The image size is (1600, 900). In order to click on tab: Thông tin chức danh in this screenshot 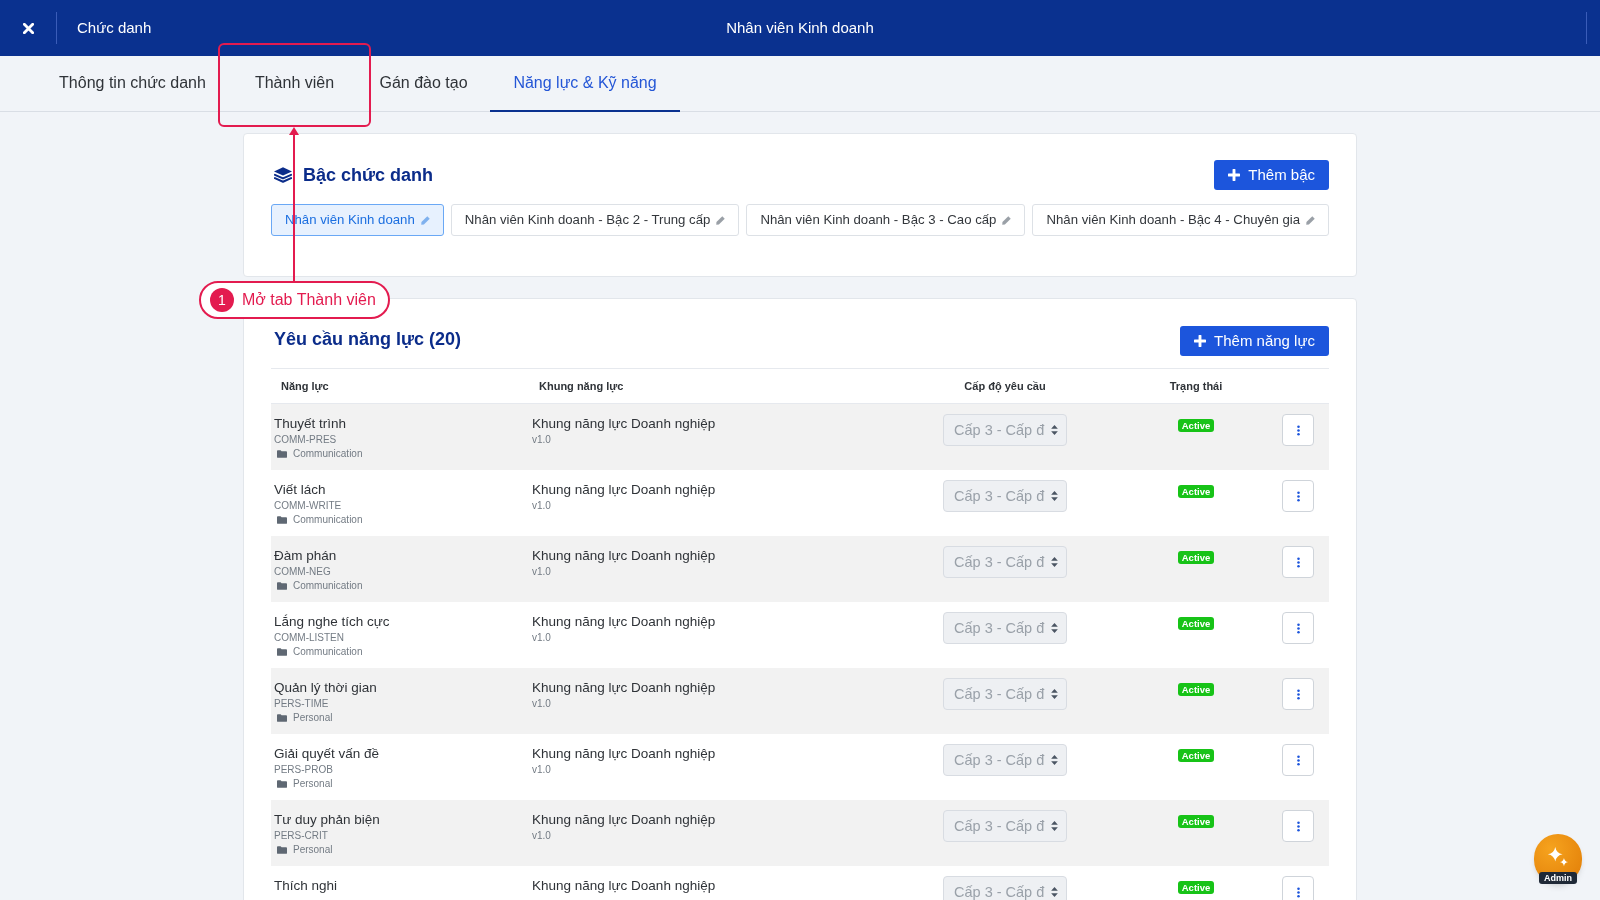, I will do `click(132, 84)`.